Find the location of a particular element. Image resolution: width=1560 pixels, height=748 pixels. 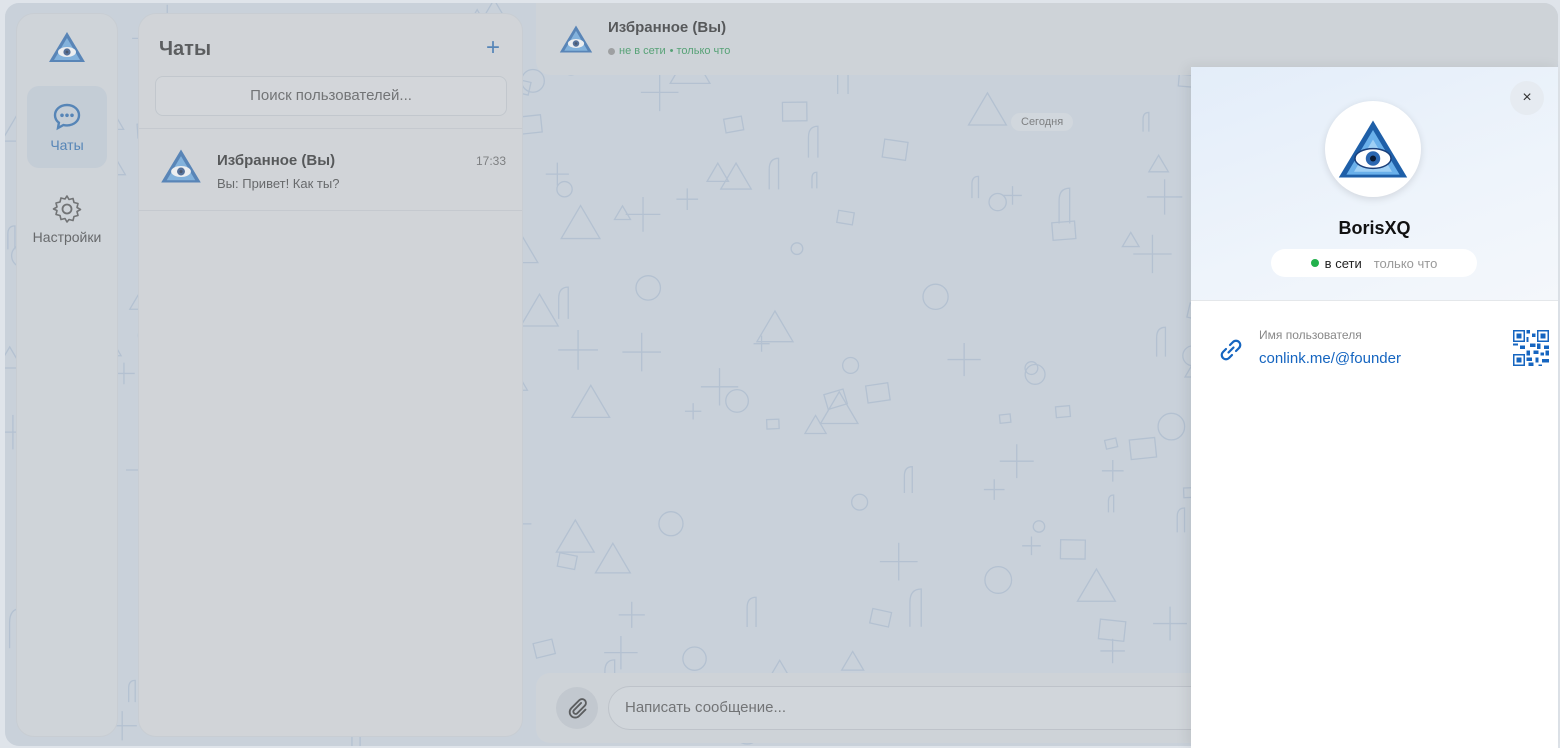

chat-time: 17:33 is located at coordinates (490, 161).